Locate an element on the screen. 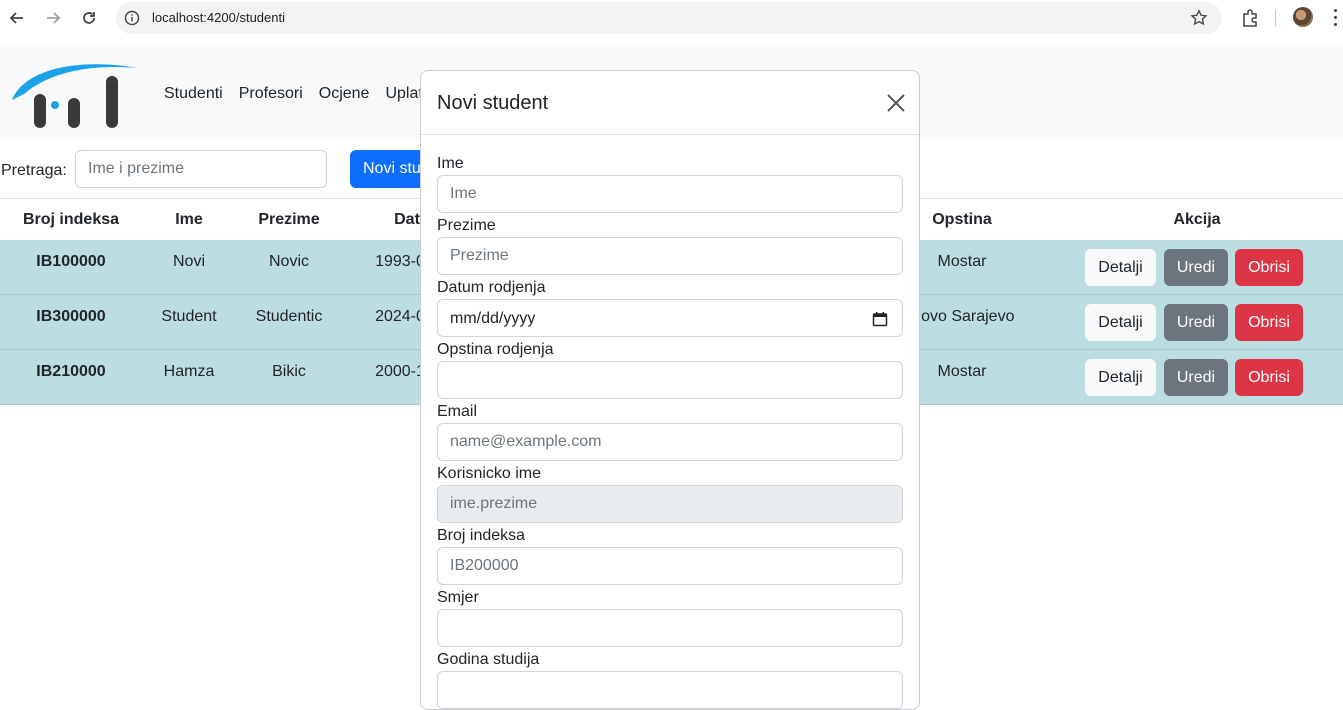 The image size is (1343, 710). modal-header: Novi student is located at coordinates (670, 103).